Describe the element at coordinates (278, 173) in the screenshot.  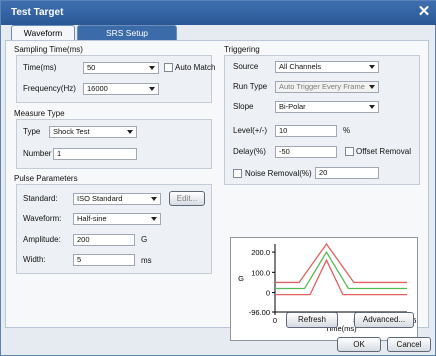
I see `noise-removal-label: Noise Removal(%)` at that location.